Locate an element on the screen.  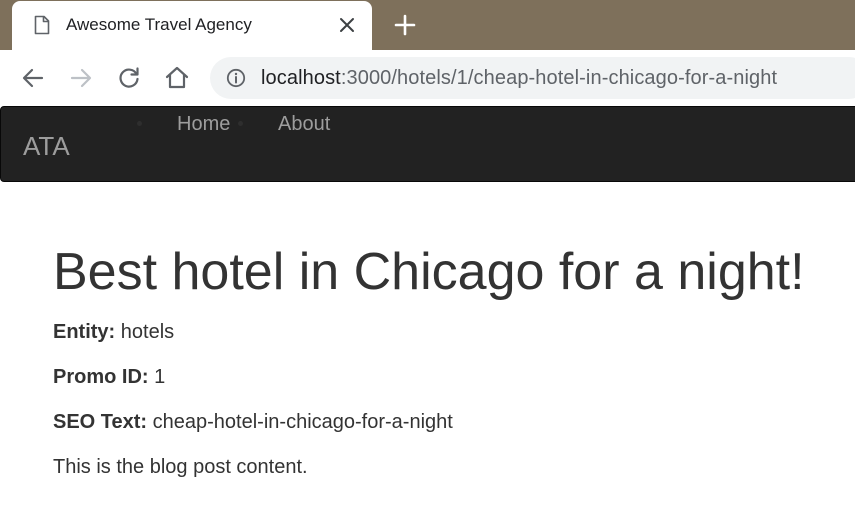
entity-label: Entity: is located at coordinates (84, 332).